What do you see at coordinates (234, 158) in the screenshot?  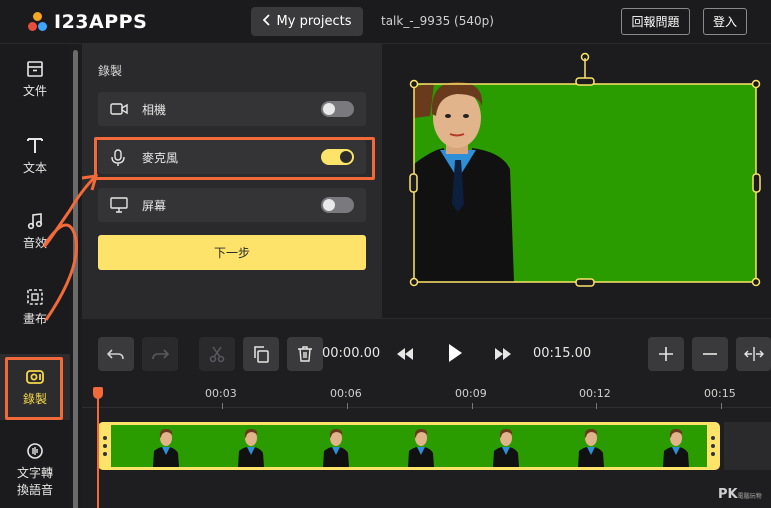 I see `microphone-highlight-box` at bounding box center [234, 158].